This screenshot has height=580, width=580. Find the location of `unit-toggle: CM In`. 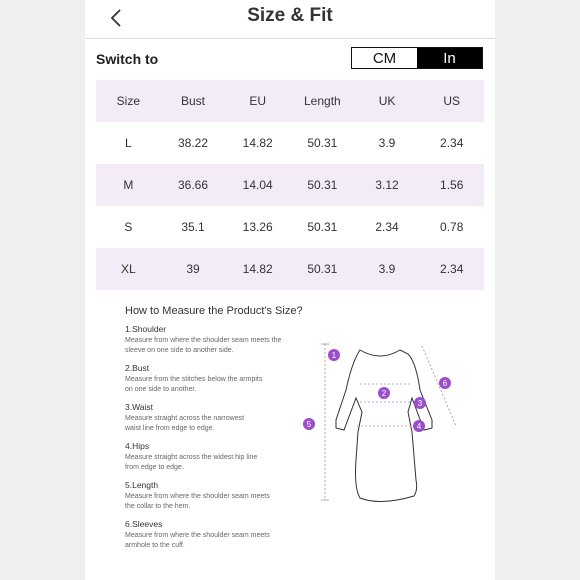

unit-toggle: CM In is located at coordinates (417, 58).